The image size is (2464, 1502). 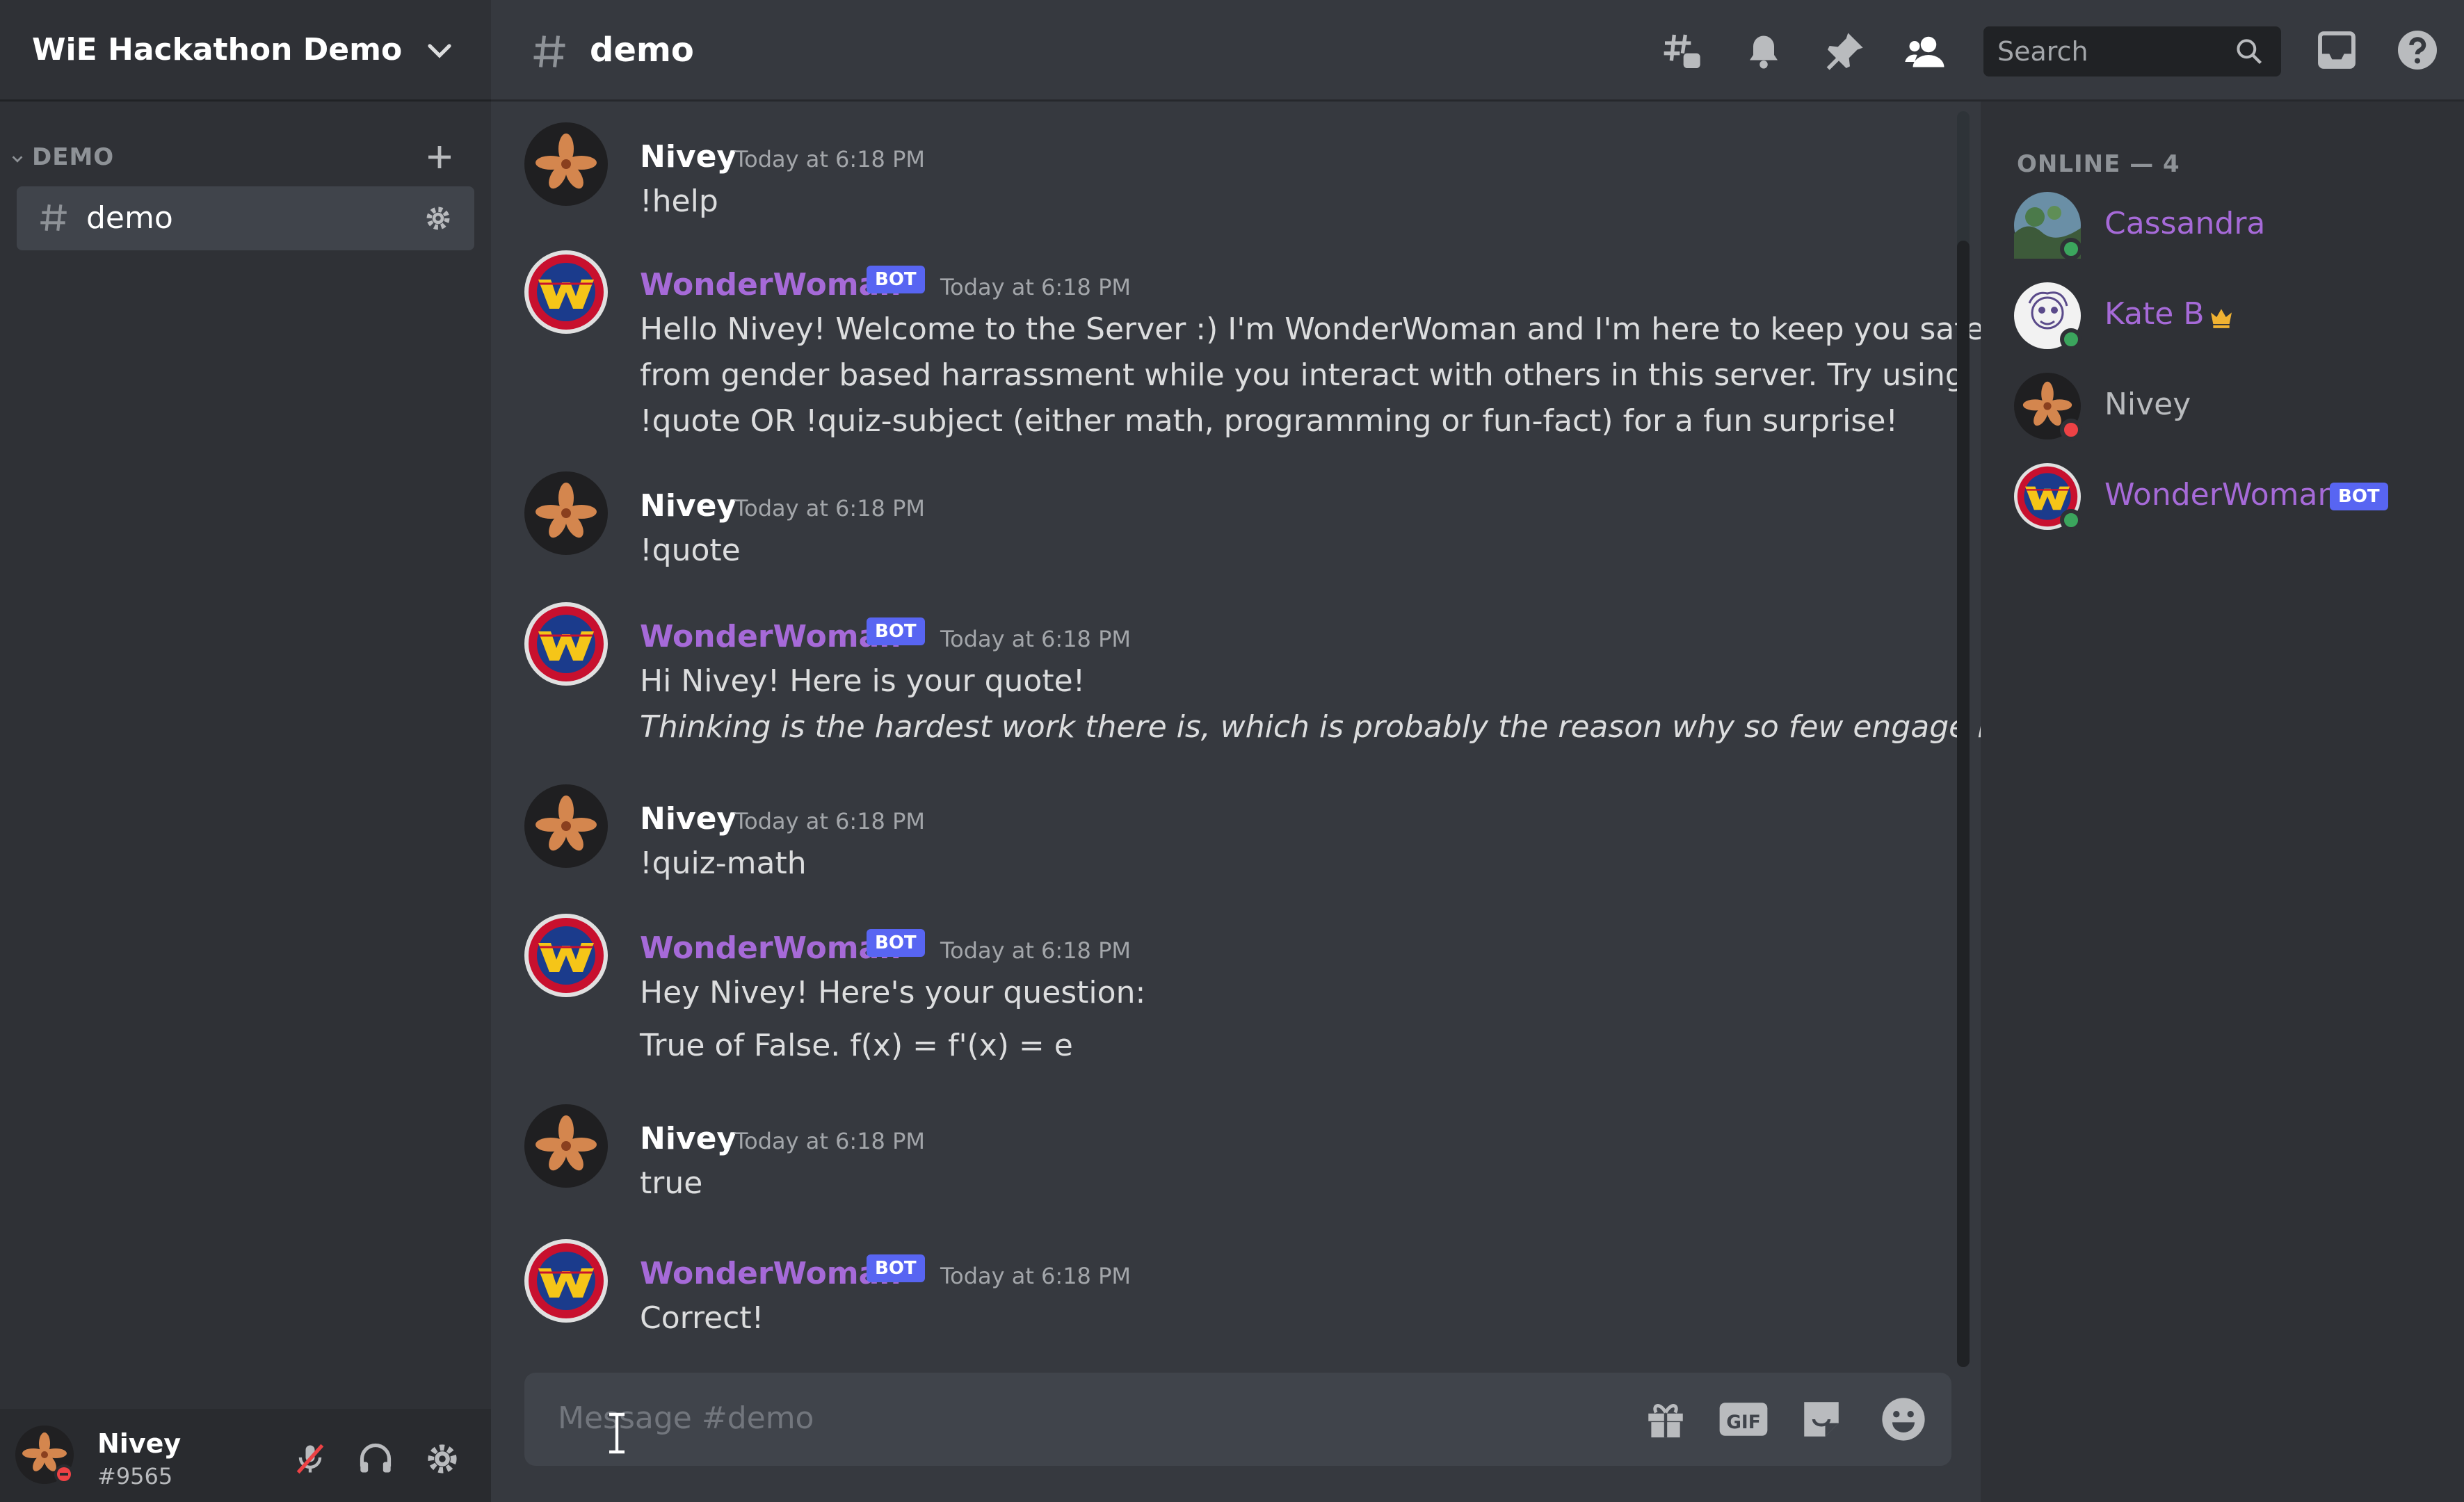 I want to click on category-demo: DEMO, so click(x=245, y=158).